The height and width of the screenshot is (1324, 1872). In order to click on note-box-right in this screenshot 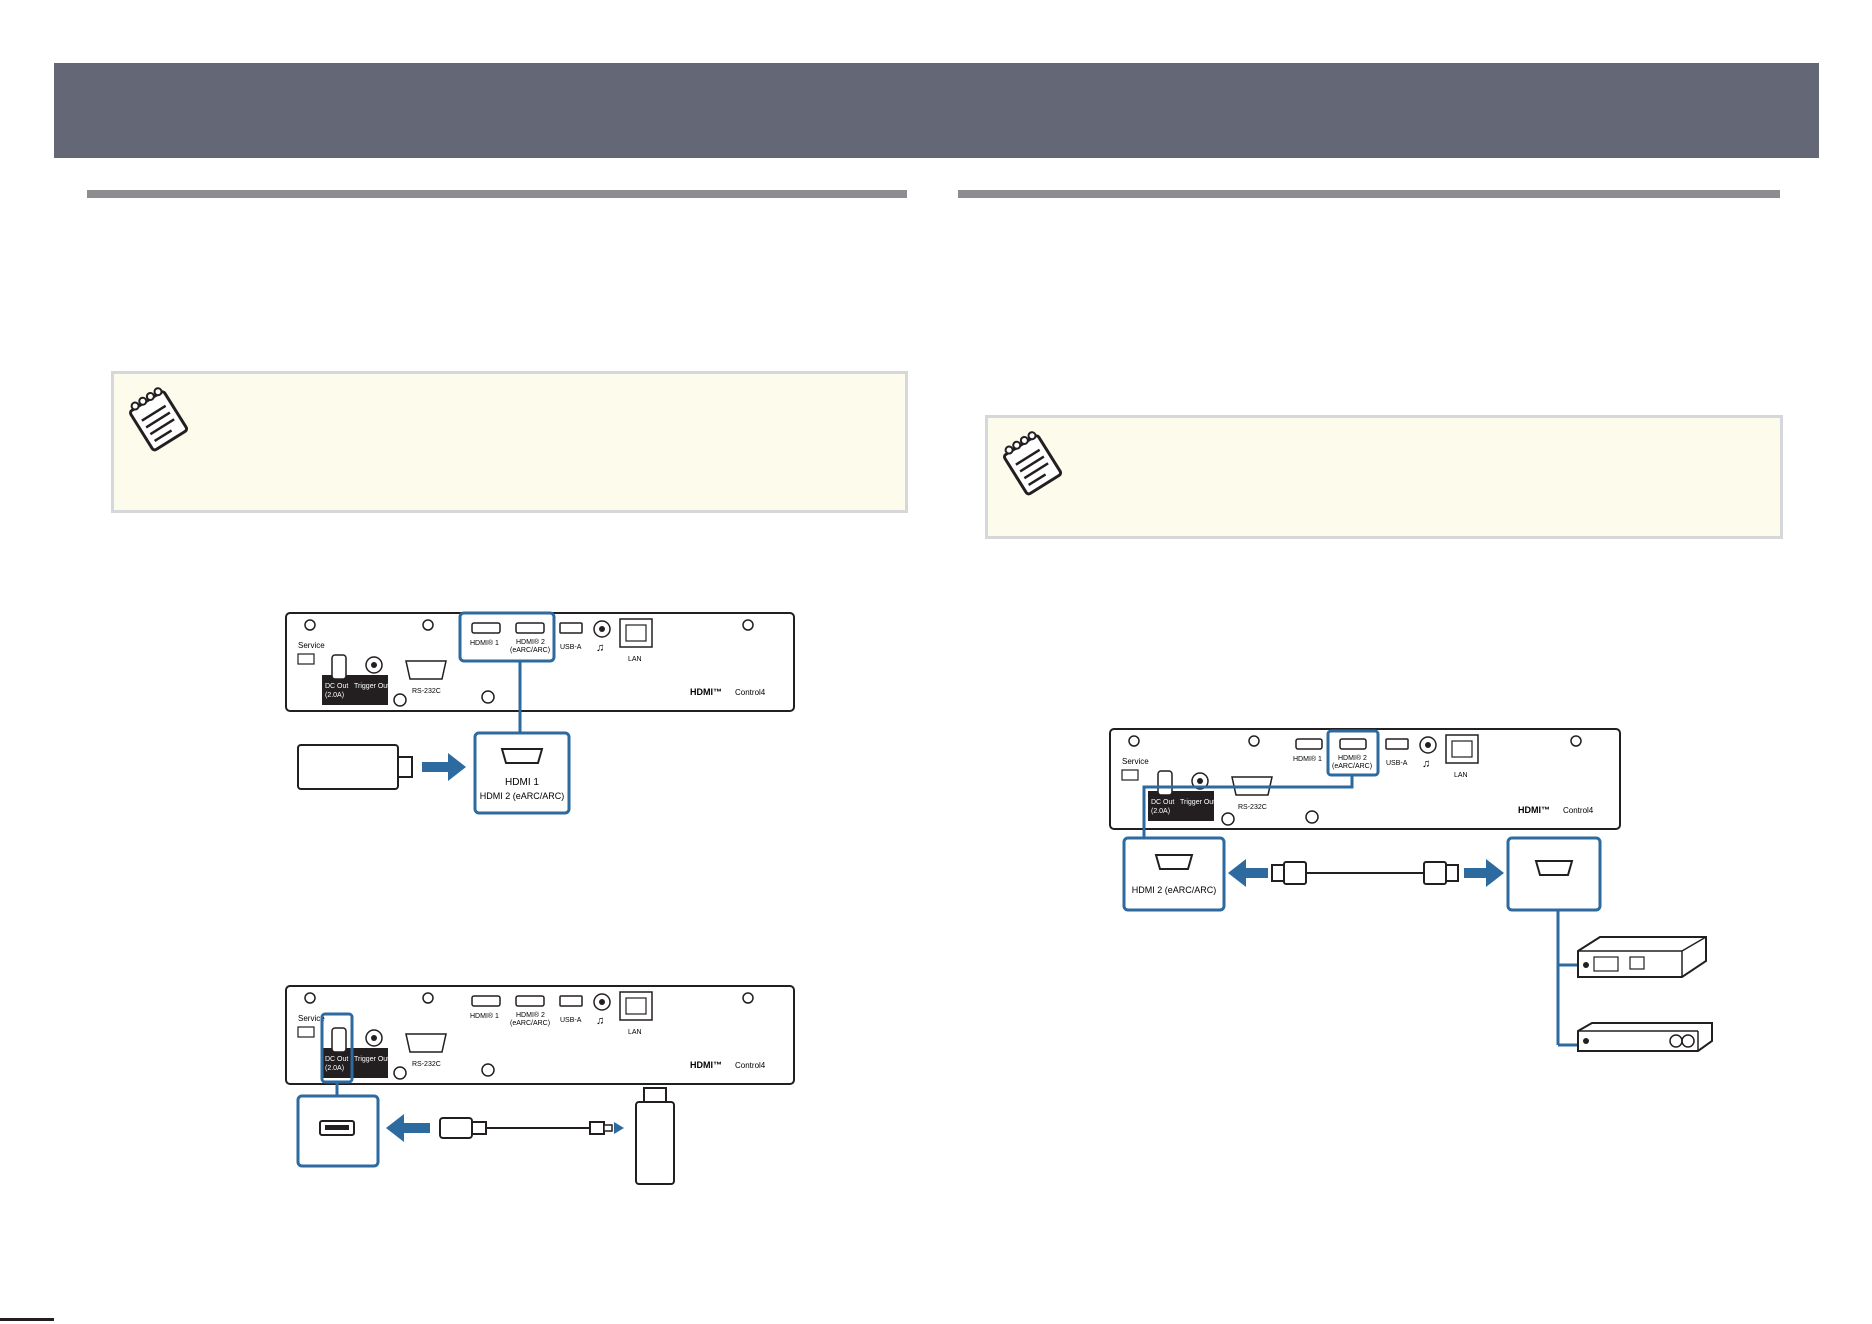, I will do `click(1384, 477)`.